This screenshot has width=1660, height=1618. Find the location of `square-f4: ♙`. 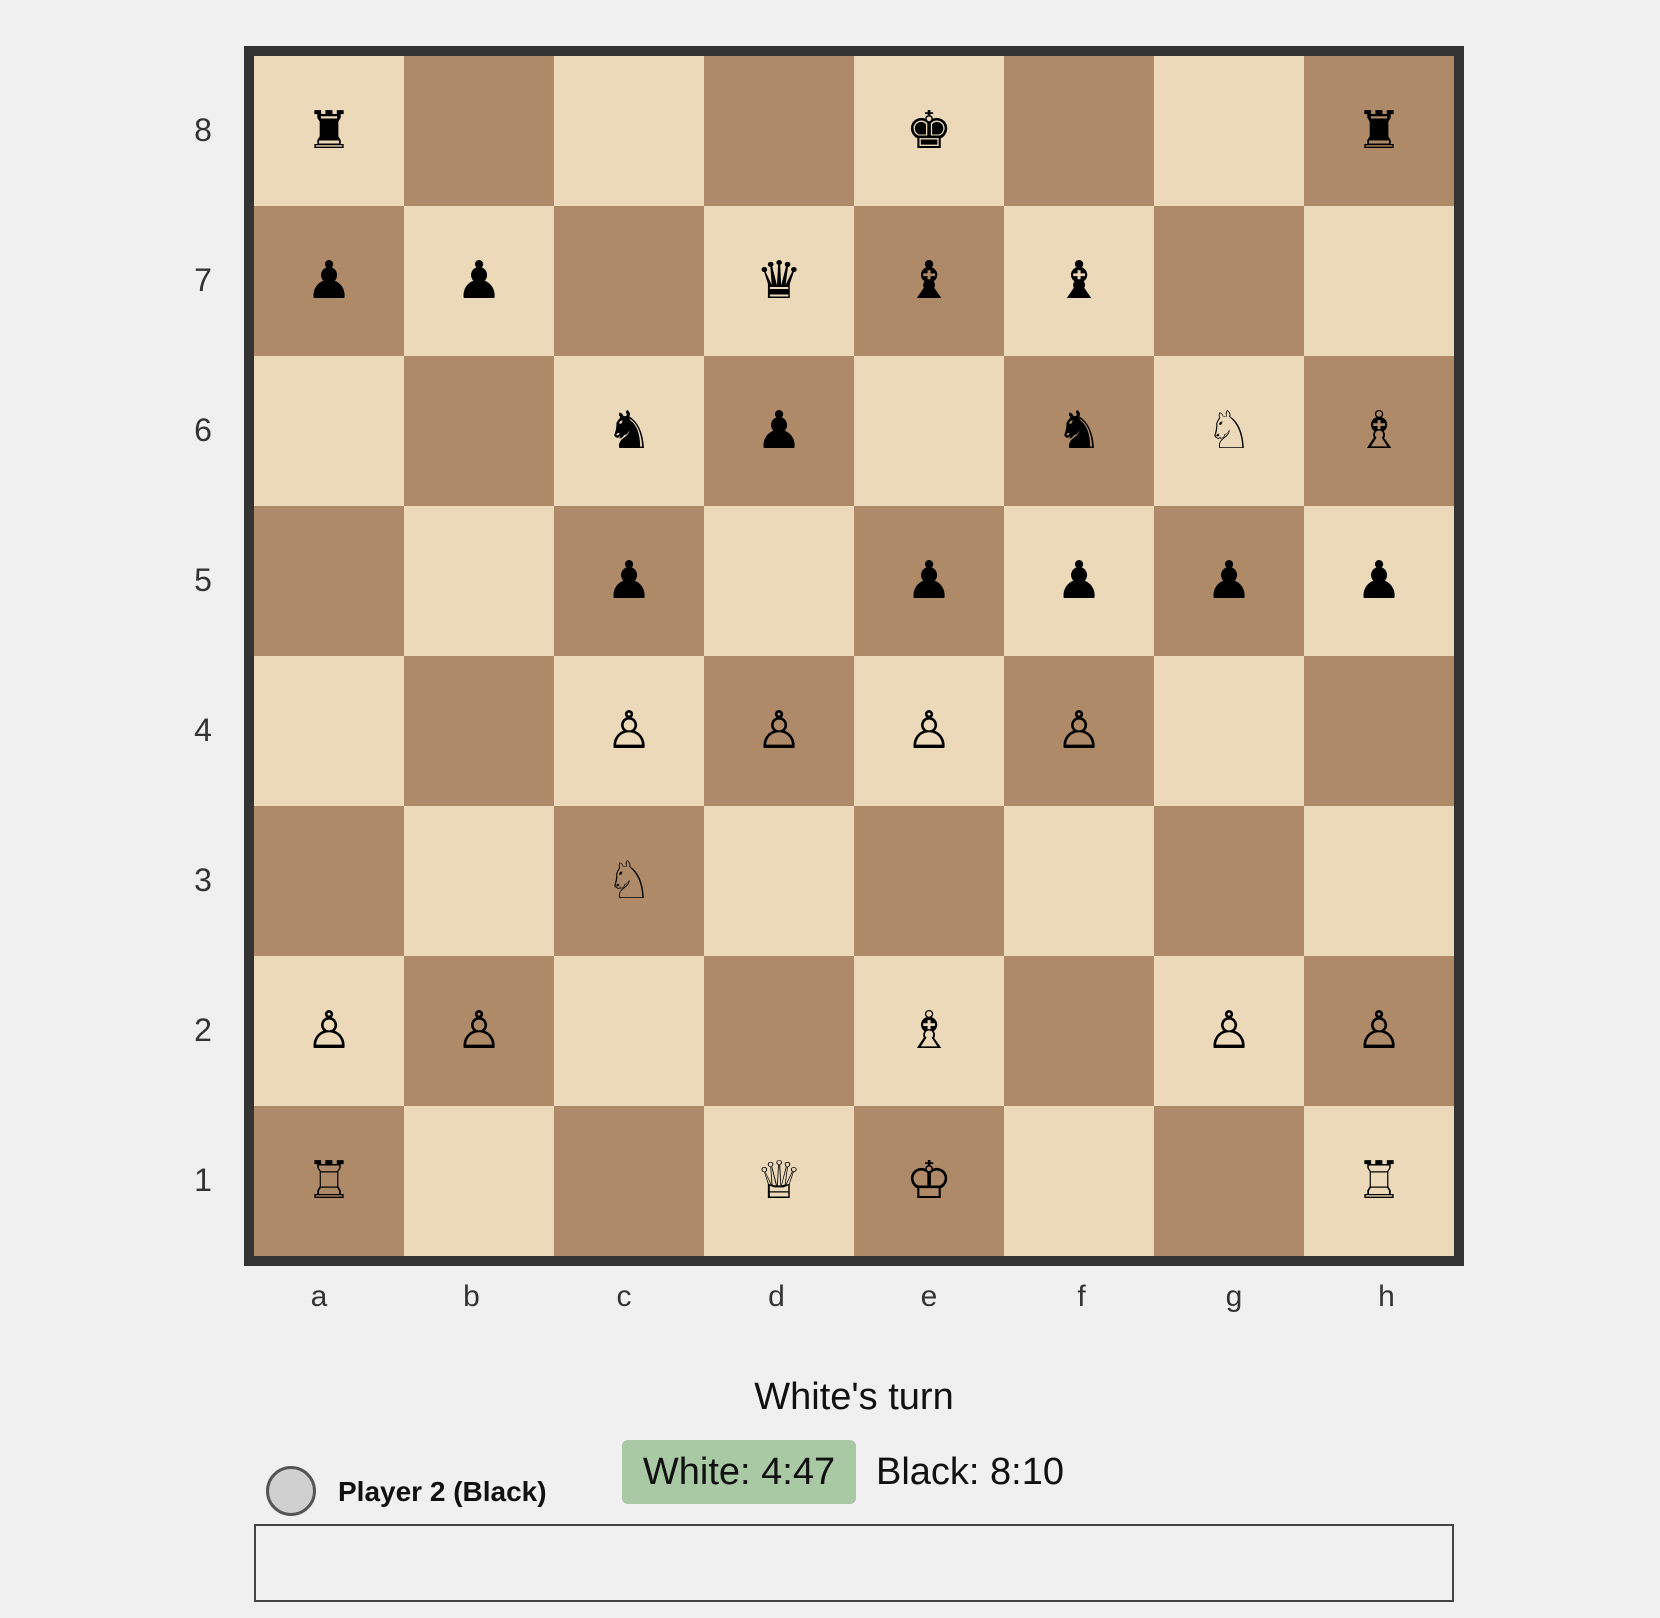

square-f4: ♙ is located at coordinates (1079, 731).